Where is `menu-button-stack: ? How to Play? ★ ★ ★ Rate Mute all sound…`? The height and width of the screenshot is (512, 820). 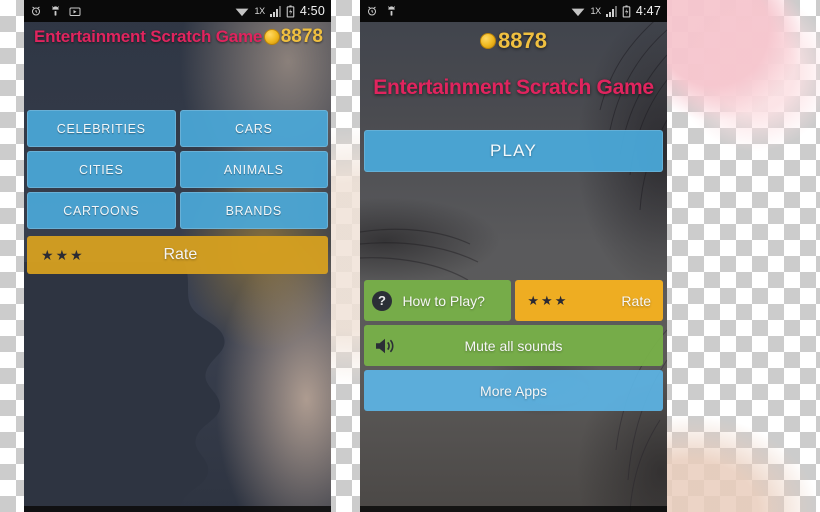
menu-button-stack: ? How to Play? ★ ★ ★ Rate Mute all sound… is located at coordinates (513, 347).